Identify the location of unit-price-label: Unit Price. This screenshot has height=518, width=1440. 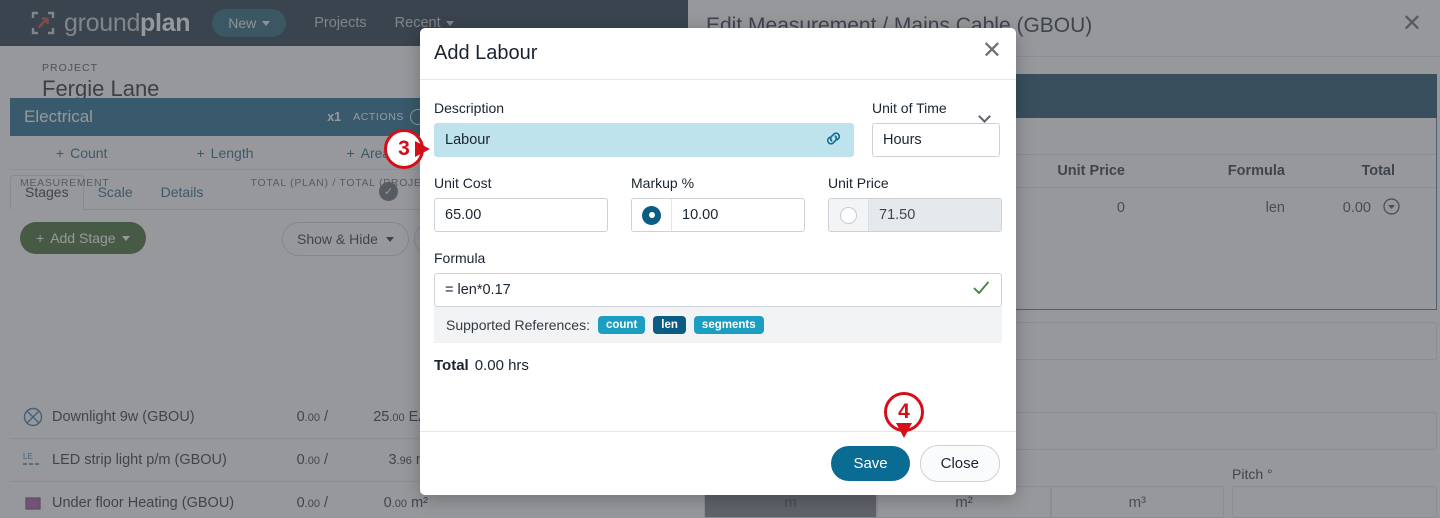
(858, 183).